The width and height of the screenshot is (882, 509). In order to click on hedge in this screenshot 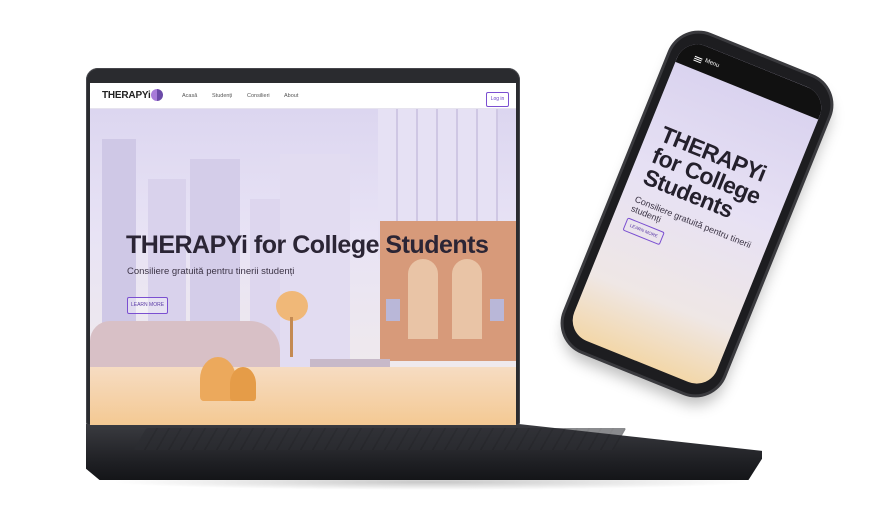, I will do `click(185, 345)`.